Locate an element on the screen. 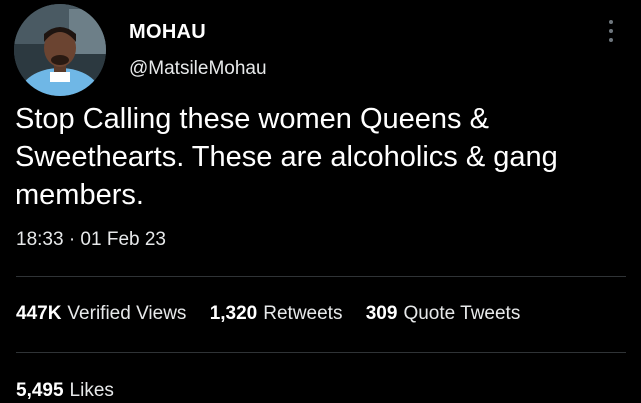 This screenshot has width=641, height=403. views-stat: 447K Verified Views is located at coordinates (101, 314).